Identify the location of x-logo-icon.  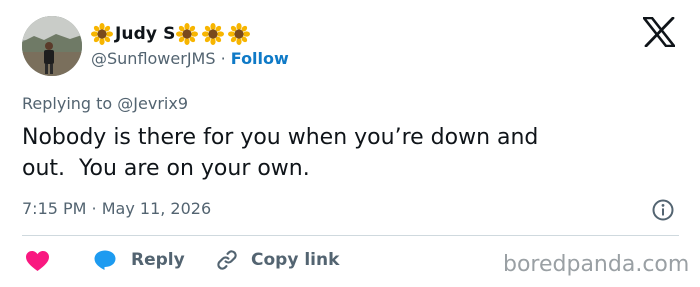
(659, 32).